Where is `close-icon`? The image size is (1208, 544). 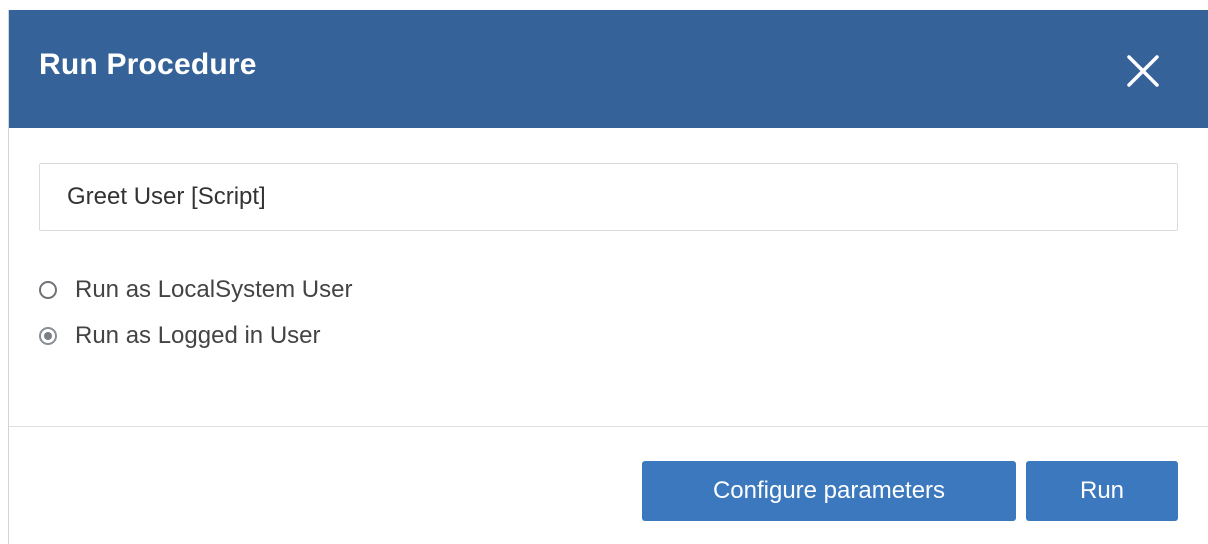 close-icon is located at coordinates (1143, 71).